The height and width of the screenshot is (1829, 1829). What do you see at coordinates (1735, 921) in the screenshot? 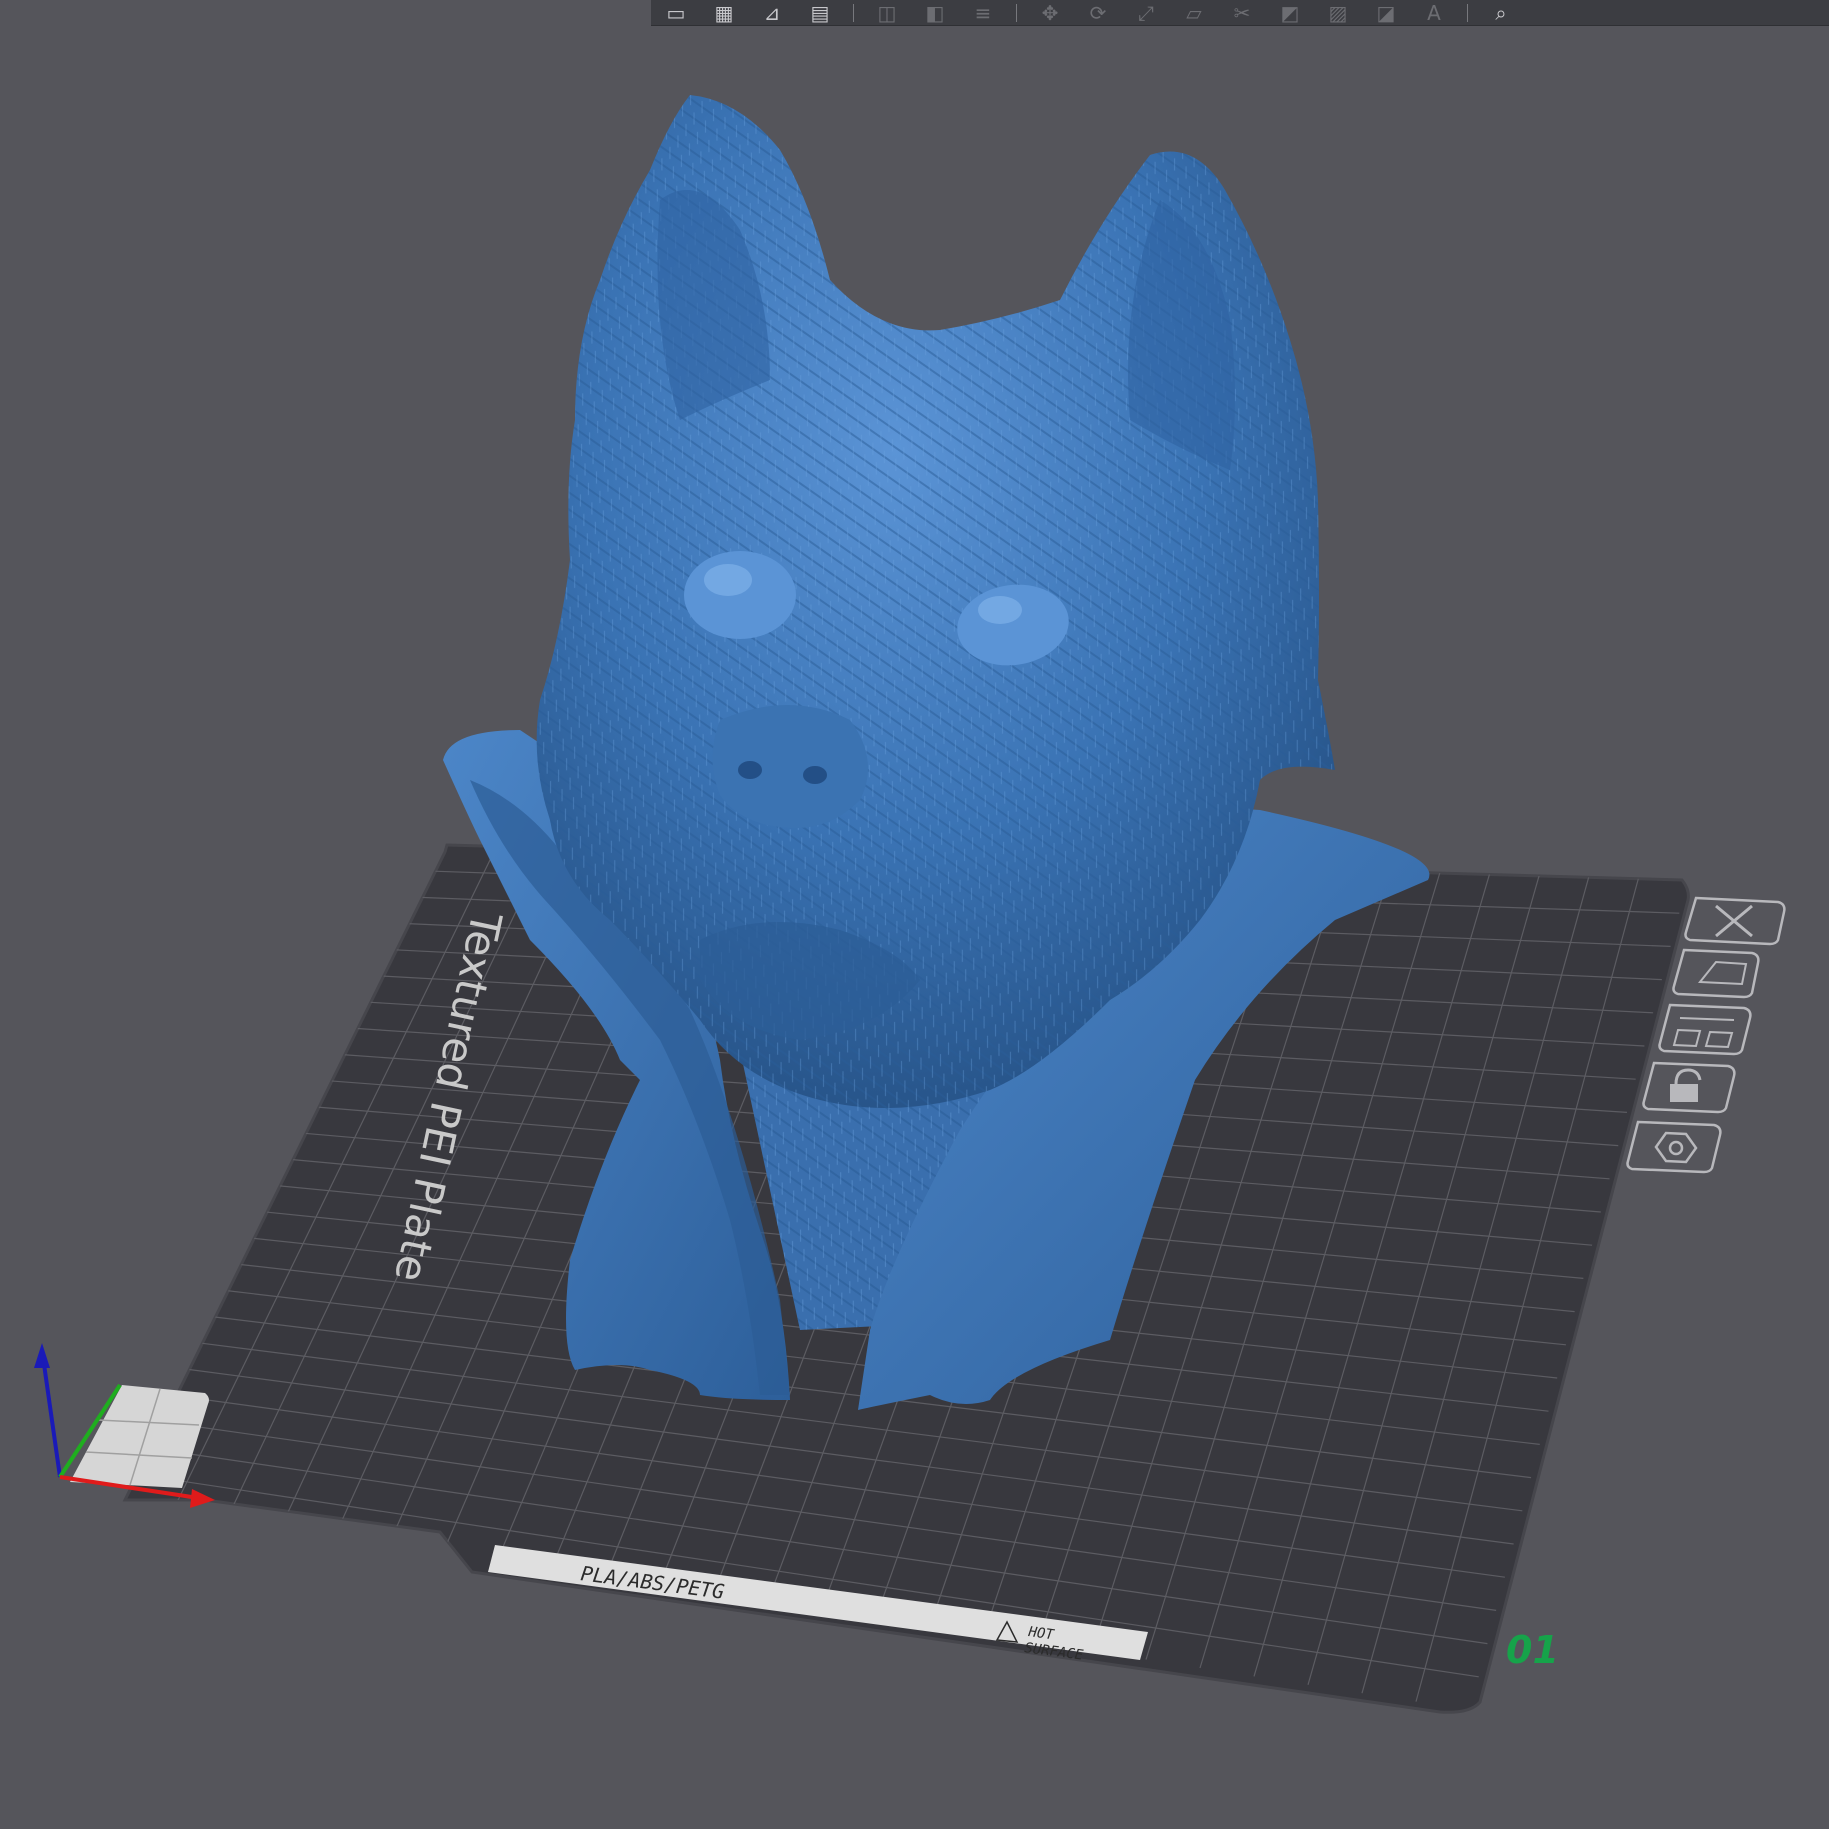
I see `delete-plate-icon` at bounding box center [1735, 921].